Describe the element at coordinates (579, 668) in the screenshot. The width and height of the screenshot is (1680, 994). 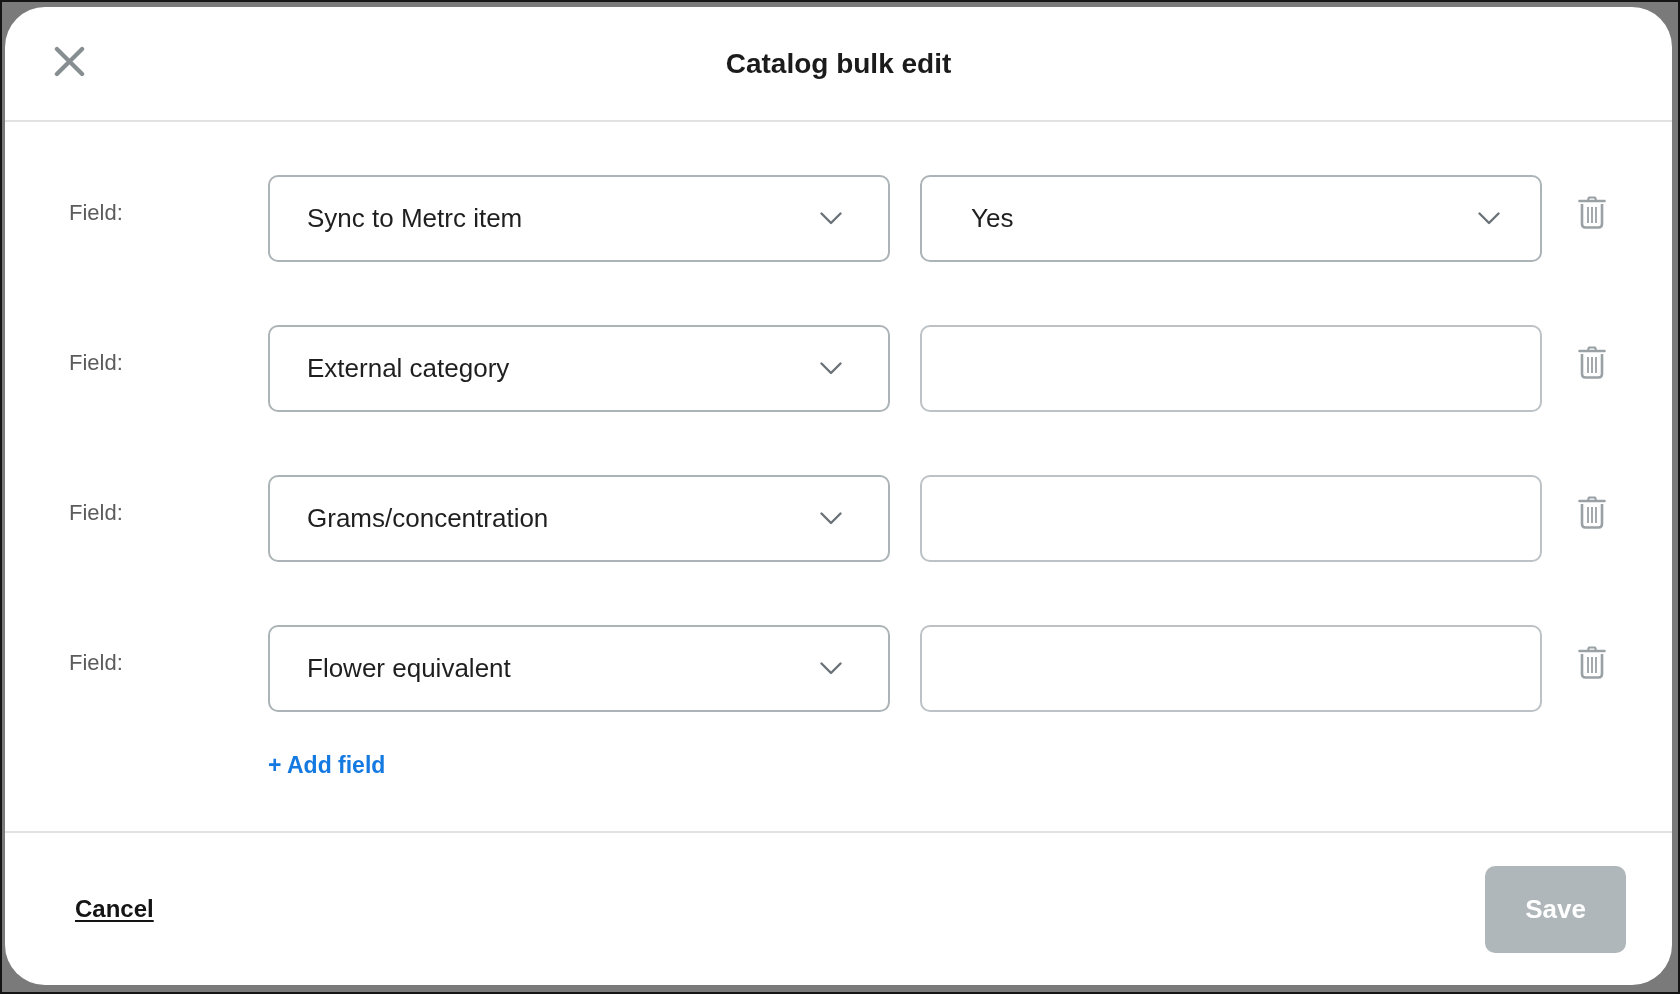
I see `field-dropdown: Flower equivalent` at that location.